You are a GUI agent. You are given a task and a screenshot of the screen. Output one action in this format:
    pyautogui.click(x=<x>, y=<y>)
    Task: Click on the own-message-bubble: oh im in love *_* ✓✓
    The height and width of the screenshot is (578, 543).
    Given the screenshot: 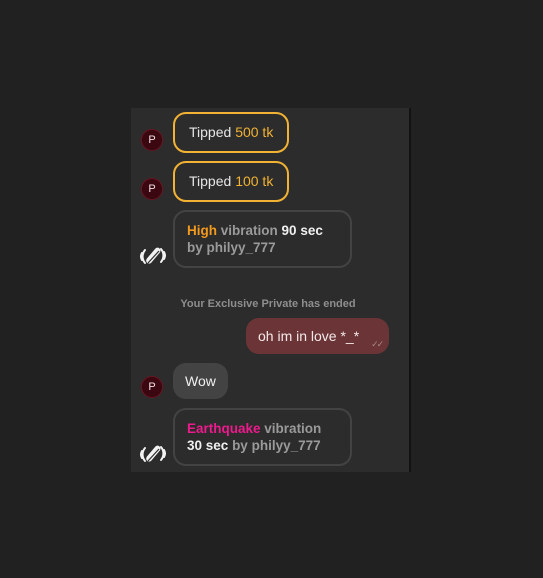 What is the action you would take?
    pyautogui.click(x=318, y=336)
    